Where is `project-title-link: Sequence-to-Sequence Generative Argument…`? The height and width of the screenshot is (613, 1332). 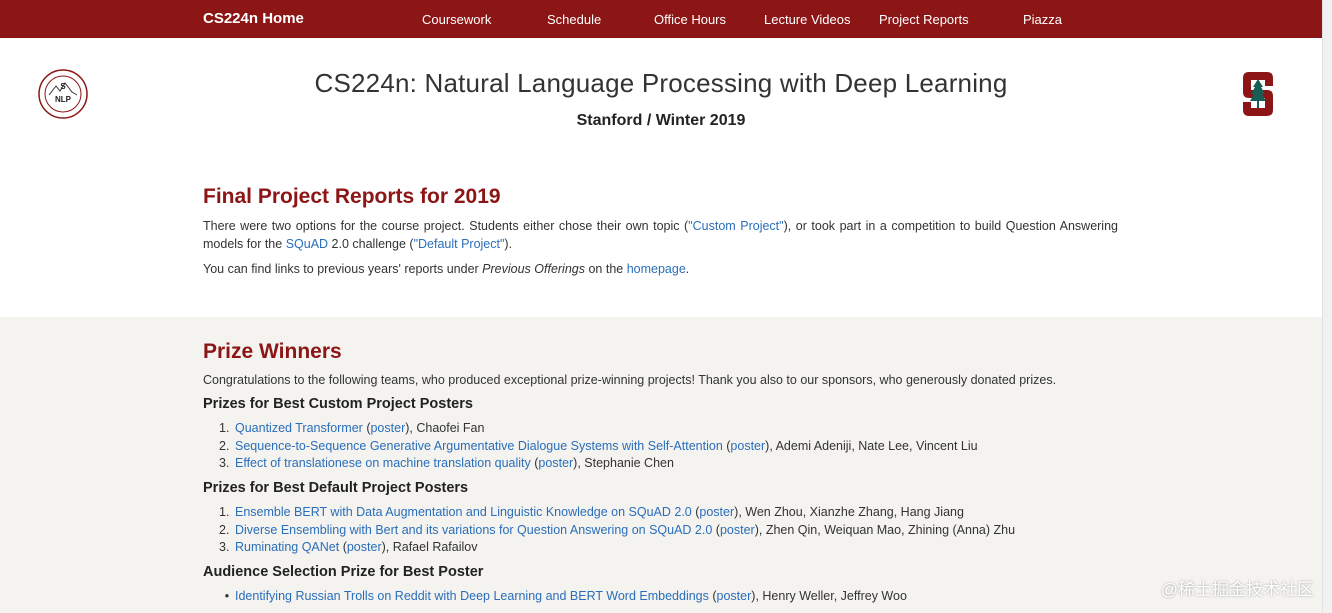 project-title-link: Sequence-to-Sequence Generative Argument… is located at coordinates (479, 446).